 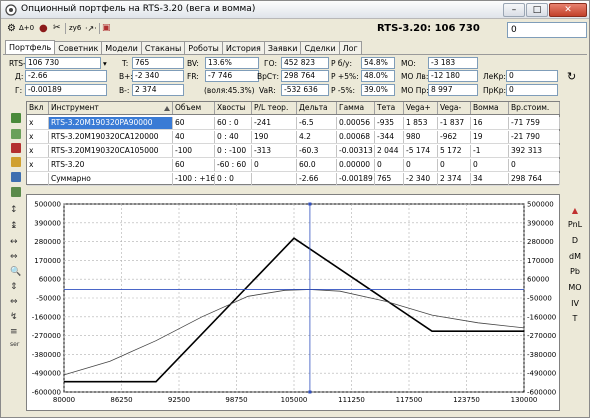 What do you see at coordinates (193, 63) in the screenshot?
I see `bv-label: BV:` at bounding box center [193, 63].